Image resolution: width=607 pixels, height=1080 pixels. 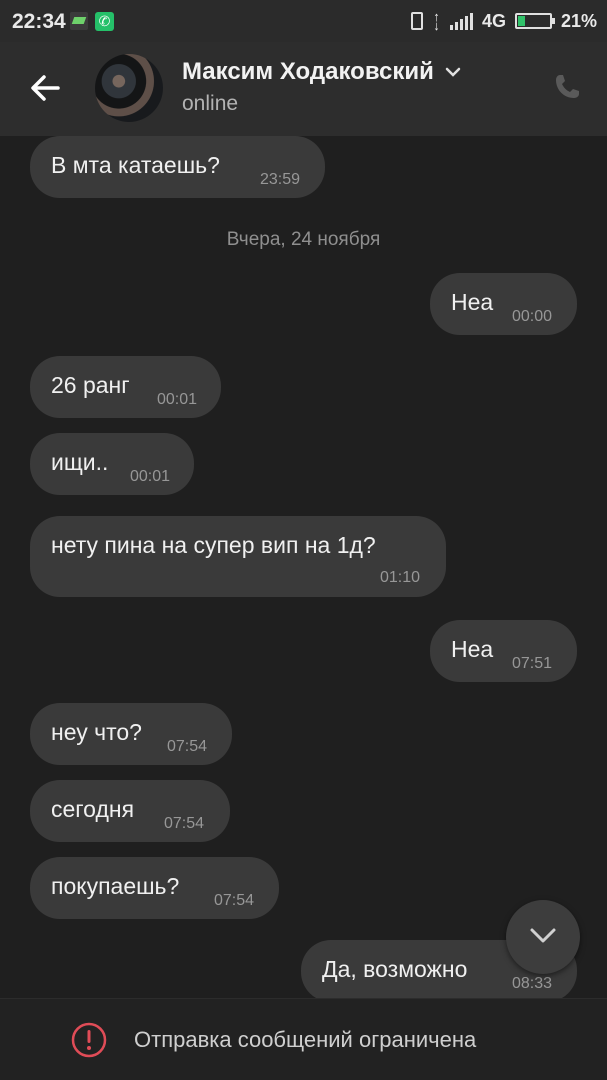 I want to click on presence-status: online, so click(x=210, y=103).